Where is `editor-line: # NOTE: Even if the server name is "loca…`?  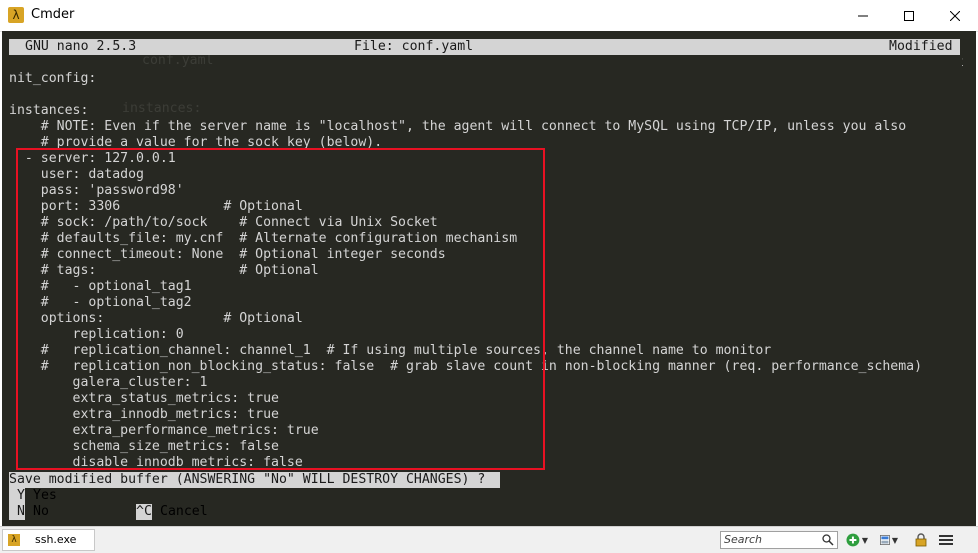 editor-line: # NOTE: Even if the server name is "loca… is located at coordinates (457, 127).